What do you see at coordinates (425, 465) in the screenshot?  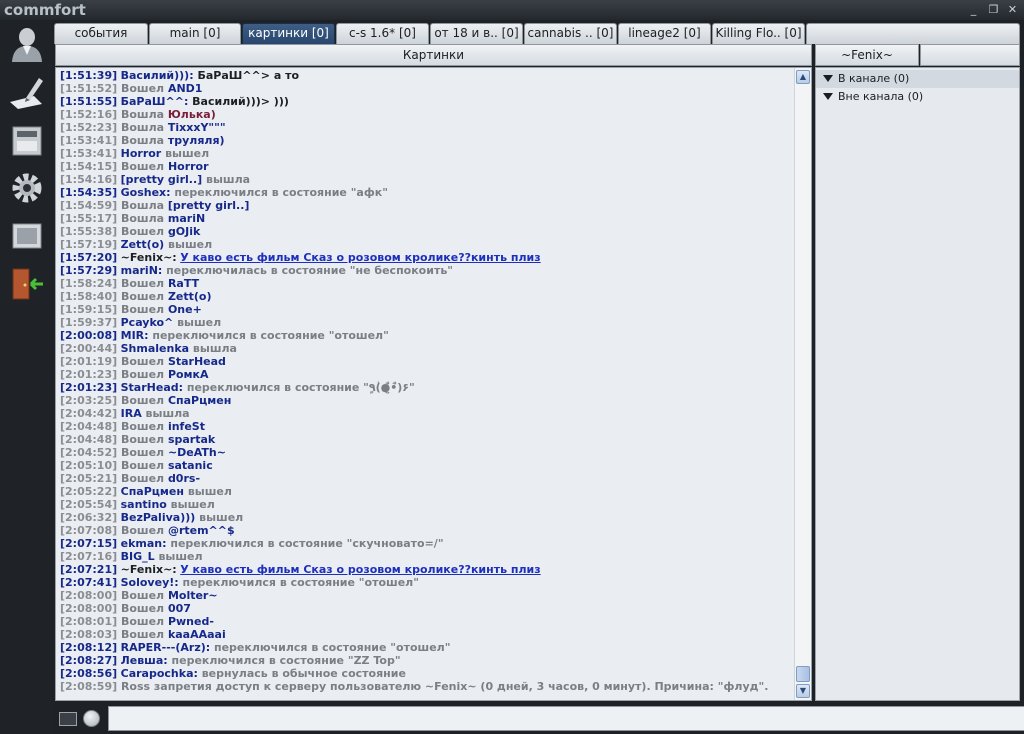 I see `chat-line: [2:05:10] Вошел satanic` at bounding box center [425, 465].